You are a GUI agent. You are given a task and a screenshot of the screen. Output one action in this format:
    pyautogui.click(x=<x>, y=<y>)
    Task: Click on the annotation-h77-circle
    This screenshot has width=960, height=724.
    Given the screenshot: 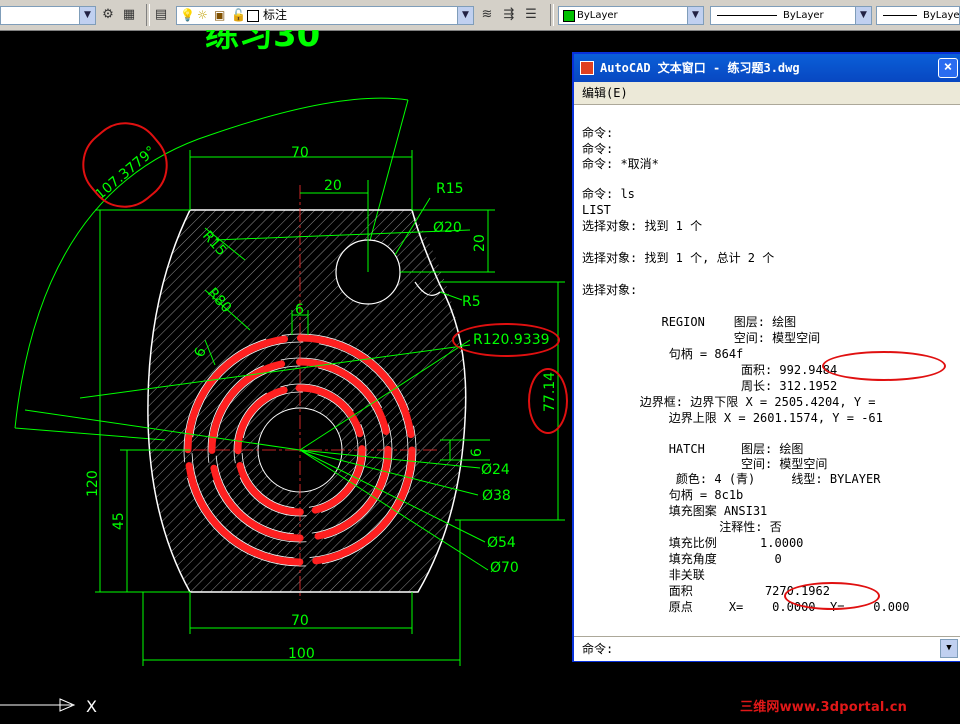 What is the action you would take?
    pyautogui.click(x=548, y=401)
    